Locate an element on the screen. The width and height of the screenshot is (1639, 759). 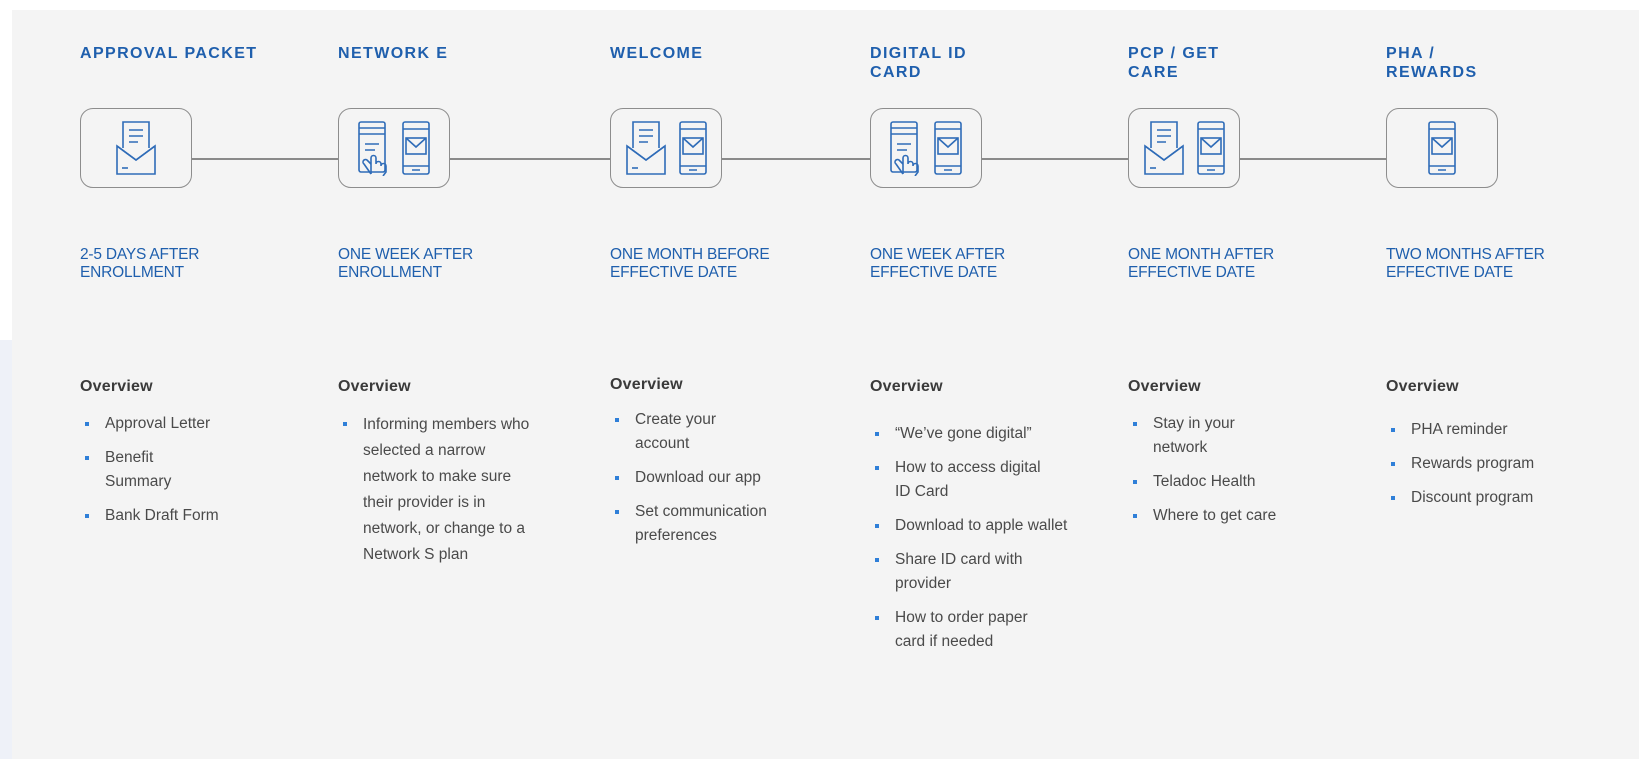
list-item: Share ID card with provider is located at coordinates (957, 572).